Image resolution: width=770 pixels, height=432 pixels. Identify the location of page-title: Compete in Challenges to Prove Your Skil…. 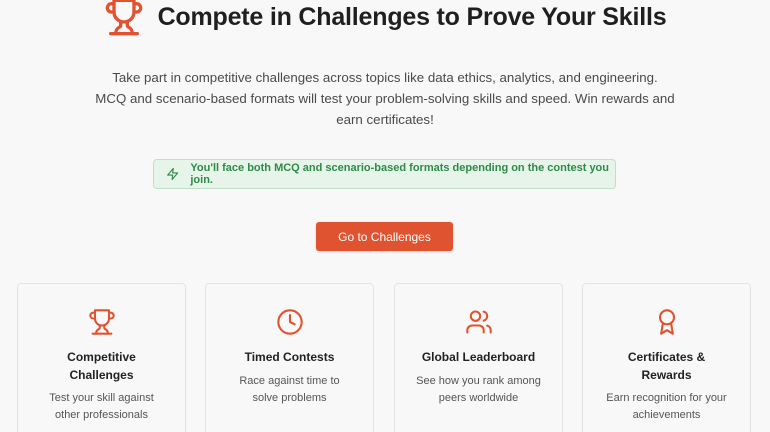
(412, 16).